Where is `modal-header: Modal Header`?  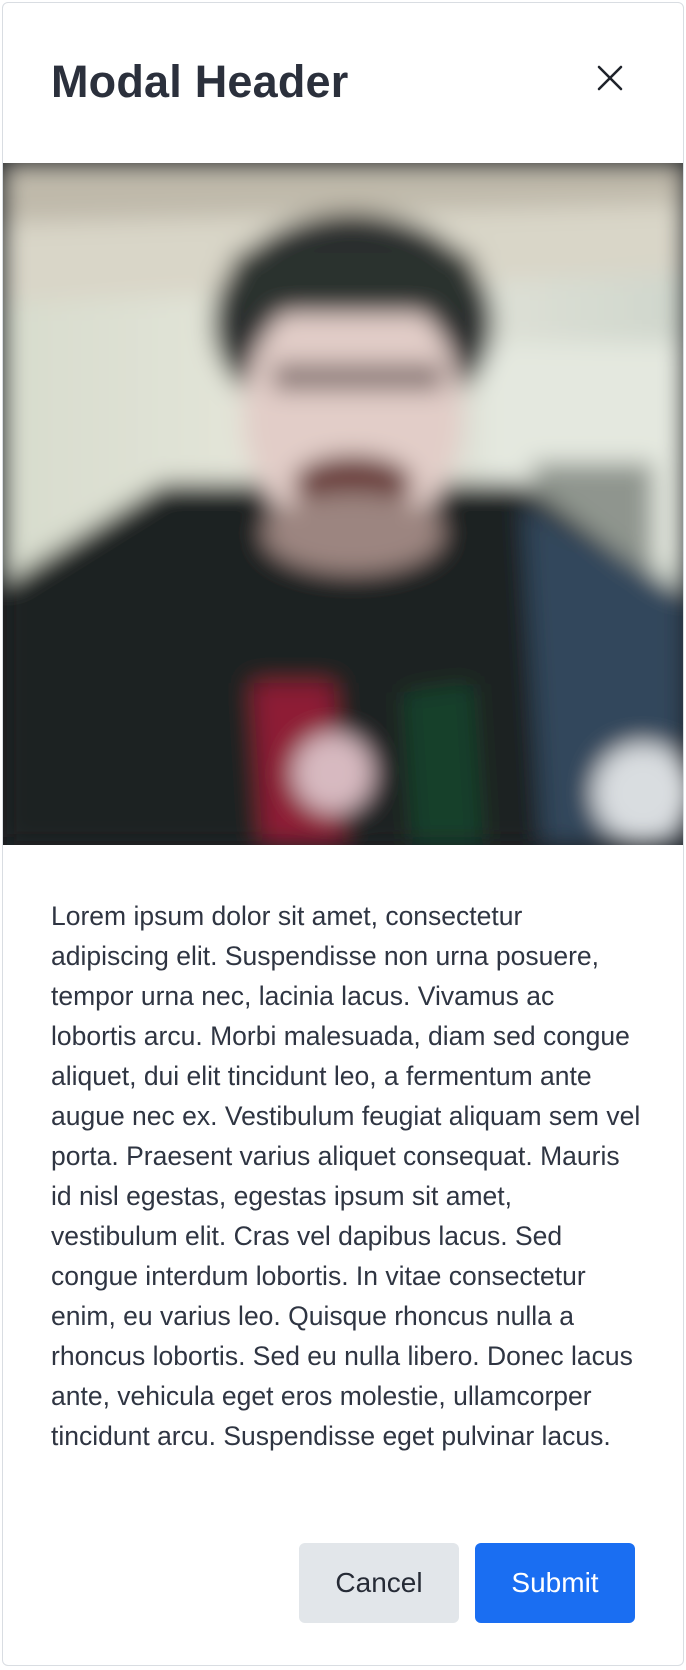 modal-header: Modal Header is located at coordinates (343, 83).